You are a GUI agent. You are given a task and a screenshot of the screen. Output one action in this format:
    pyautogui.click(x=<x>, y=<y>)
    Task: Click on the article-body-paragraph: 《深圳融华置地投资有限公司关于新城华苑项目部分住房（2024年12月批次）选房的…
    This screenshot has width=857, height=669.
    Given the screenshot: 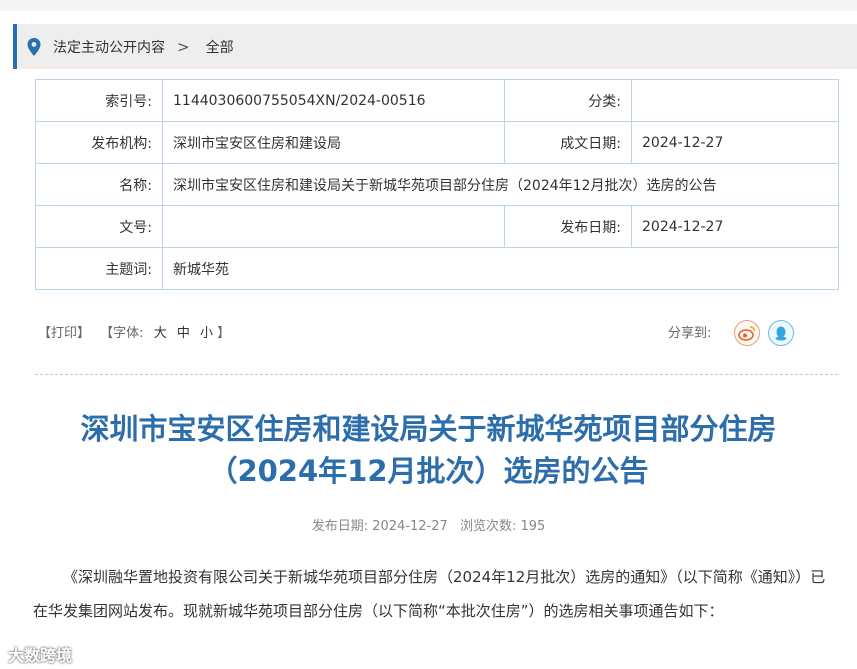 What is the action you would take?
    pyautogui.click(x=429, y=594)
    